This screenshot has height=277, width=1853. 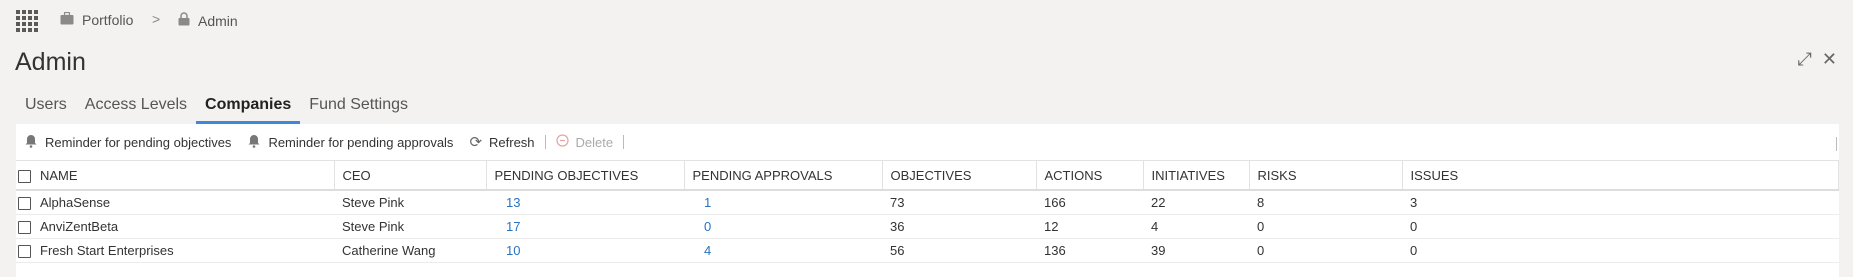 What do you see at coordinates (67, 19) in the screenshot?
I see `briefcase-icon` at bounding box center [67, 19].